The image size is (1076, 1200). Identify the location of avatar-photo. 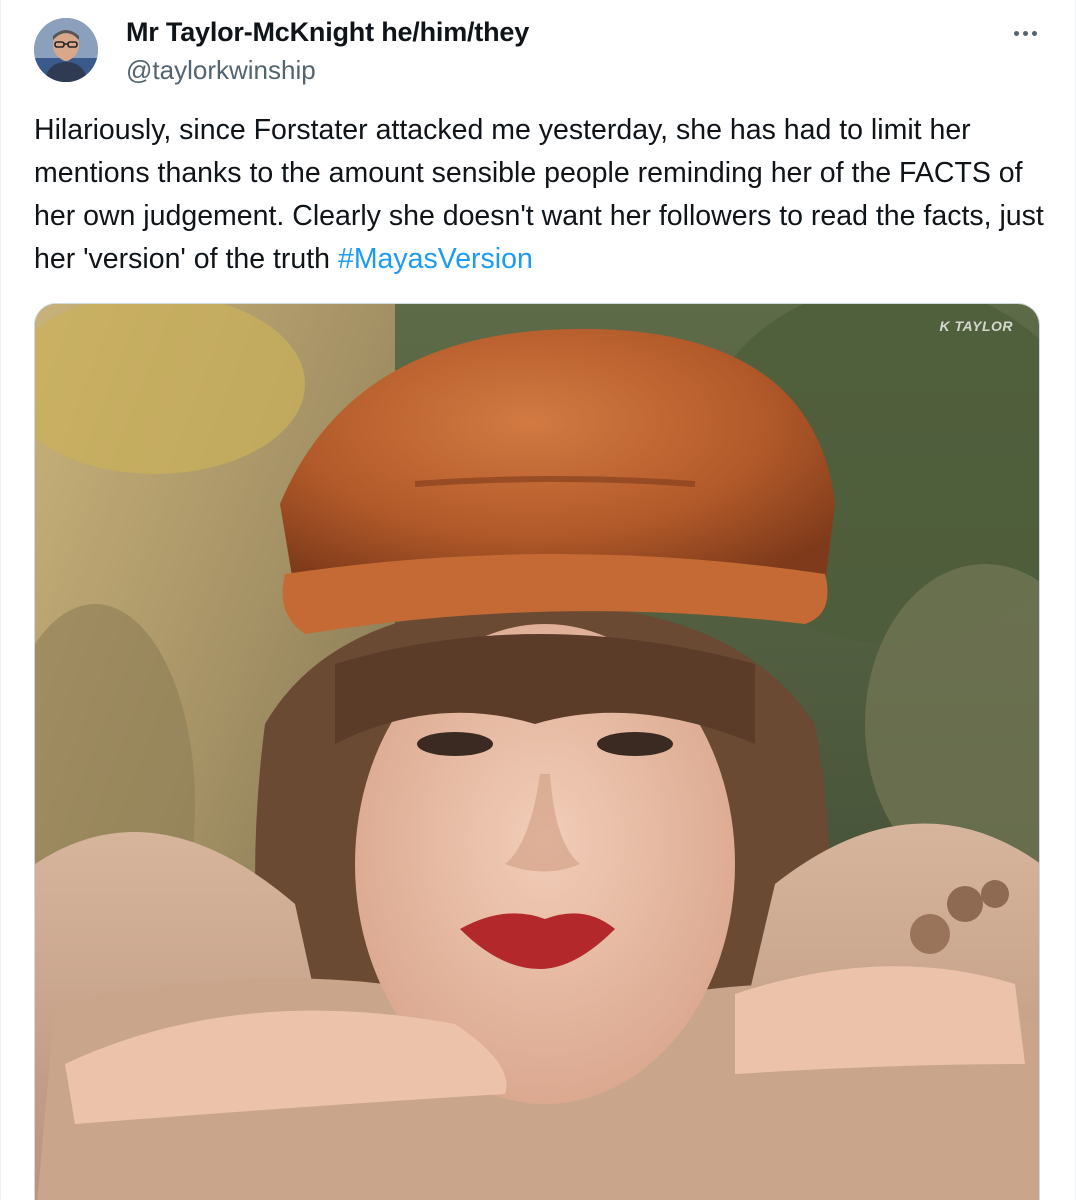
(66, 50).